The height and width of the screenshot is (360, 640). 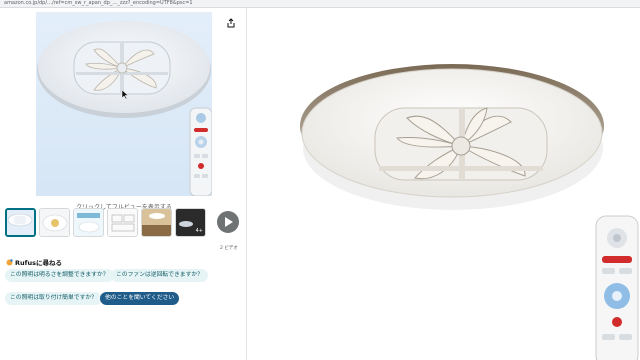 I want to click on sparkle-icon, so click(x=9, y=261).